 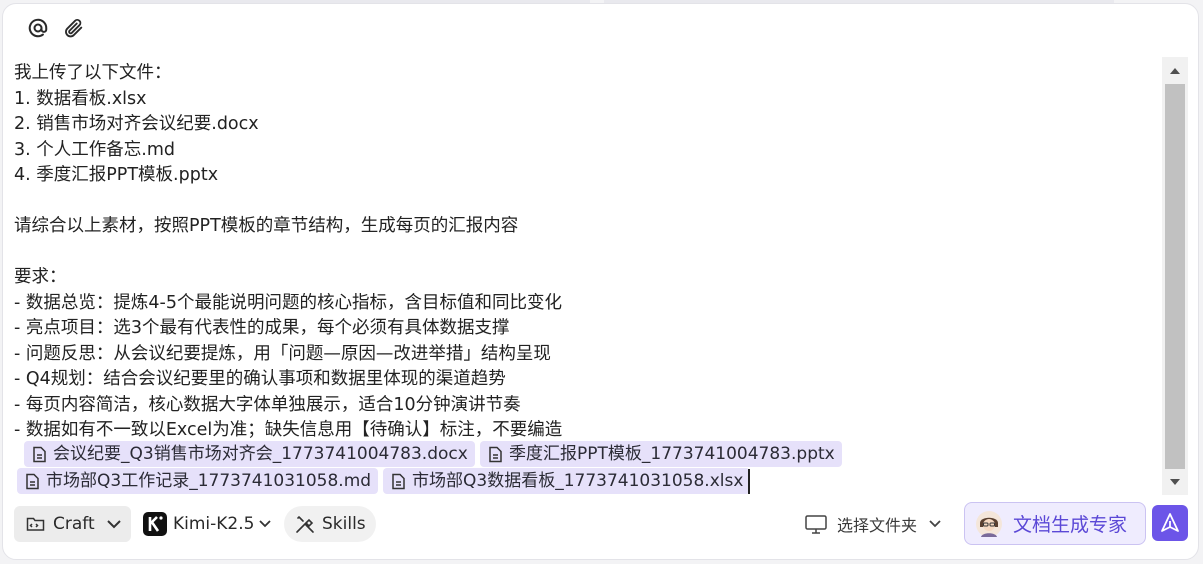 I want to click on attachment-name: 市场部Q3工作记录_1773741031058.md, so click(x=209, y=481).